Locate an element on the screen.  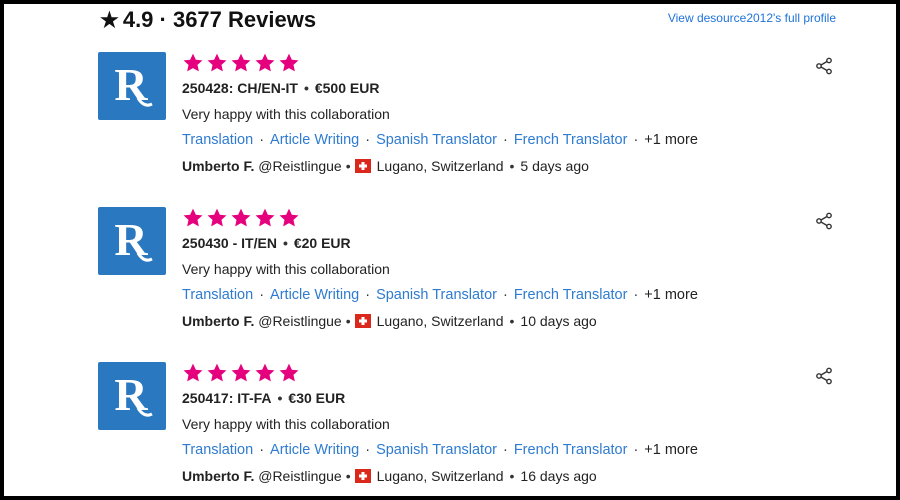
review-time: 10 days ago is located at coordinates (558, 321).